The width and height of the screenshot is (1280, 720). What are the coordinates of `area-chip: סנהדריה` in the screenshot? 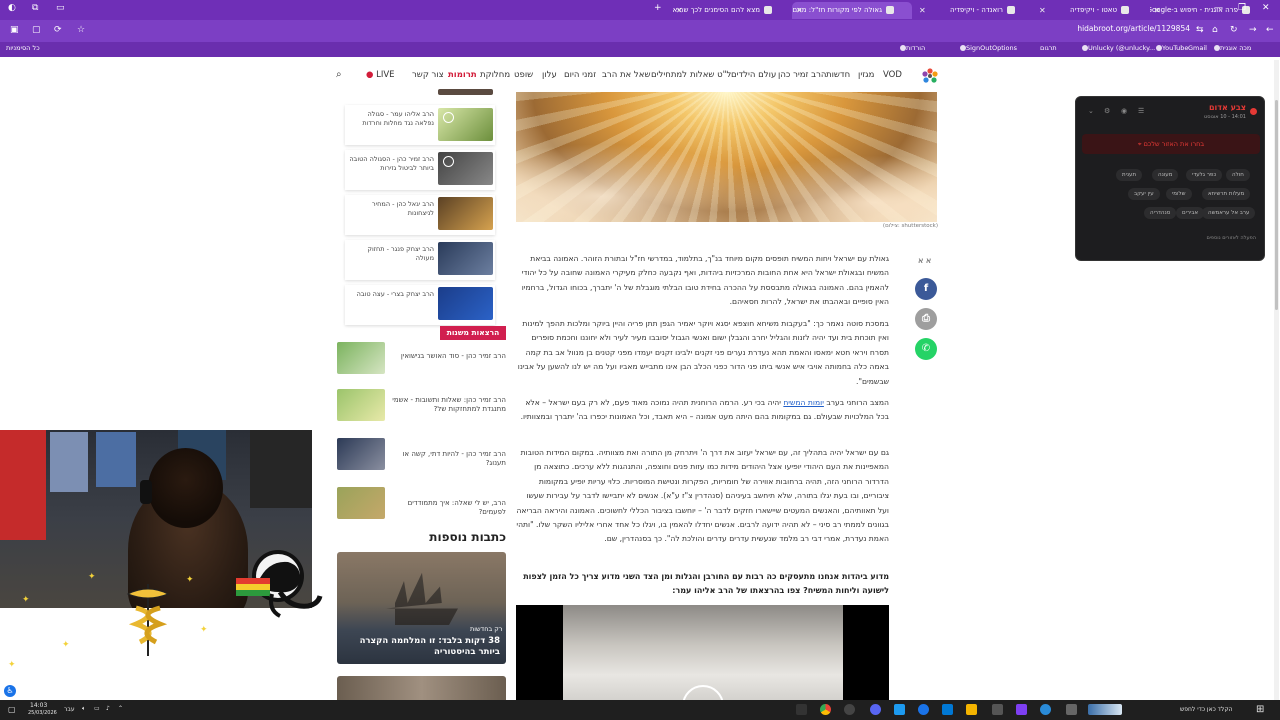 It's located at (1160, 213).